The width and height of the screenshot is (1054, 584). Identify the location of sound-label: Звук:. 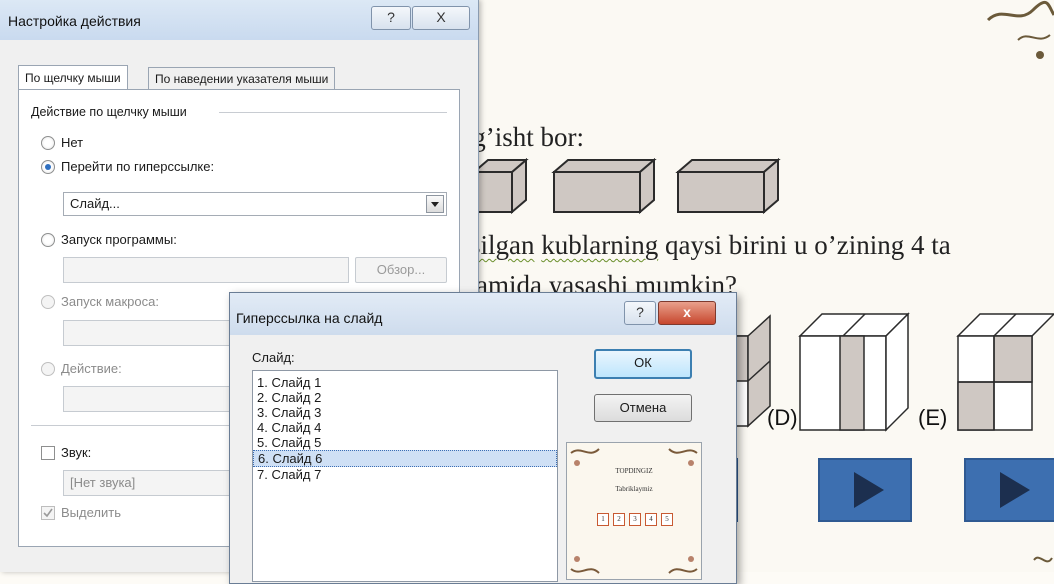
(76, 452).